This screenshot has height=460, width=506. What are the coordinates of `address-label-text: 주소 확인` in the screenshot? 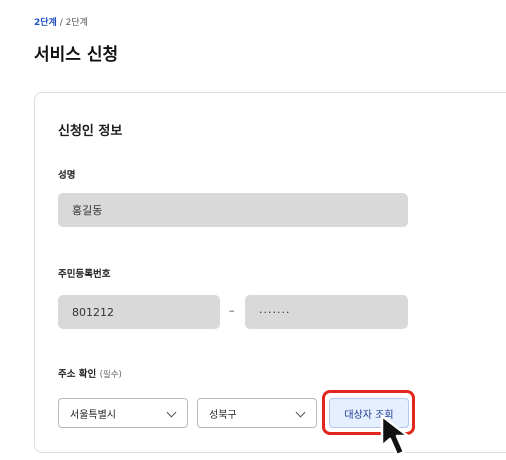 It's located at (77, 374).